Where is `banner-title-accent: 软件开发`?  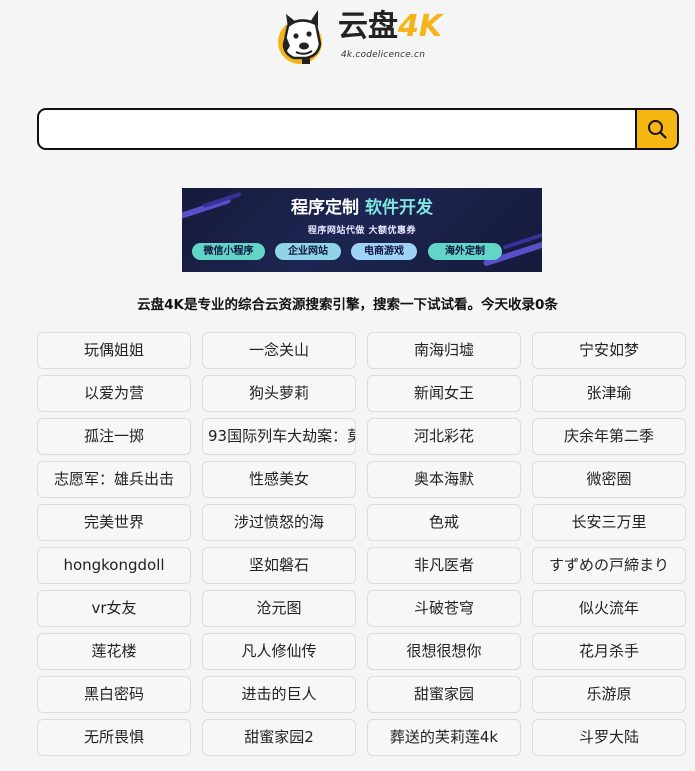 banner-title-accent: 软件开发 is located at coordinates (398, 208).